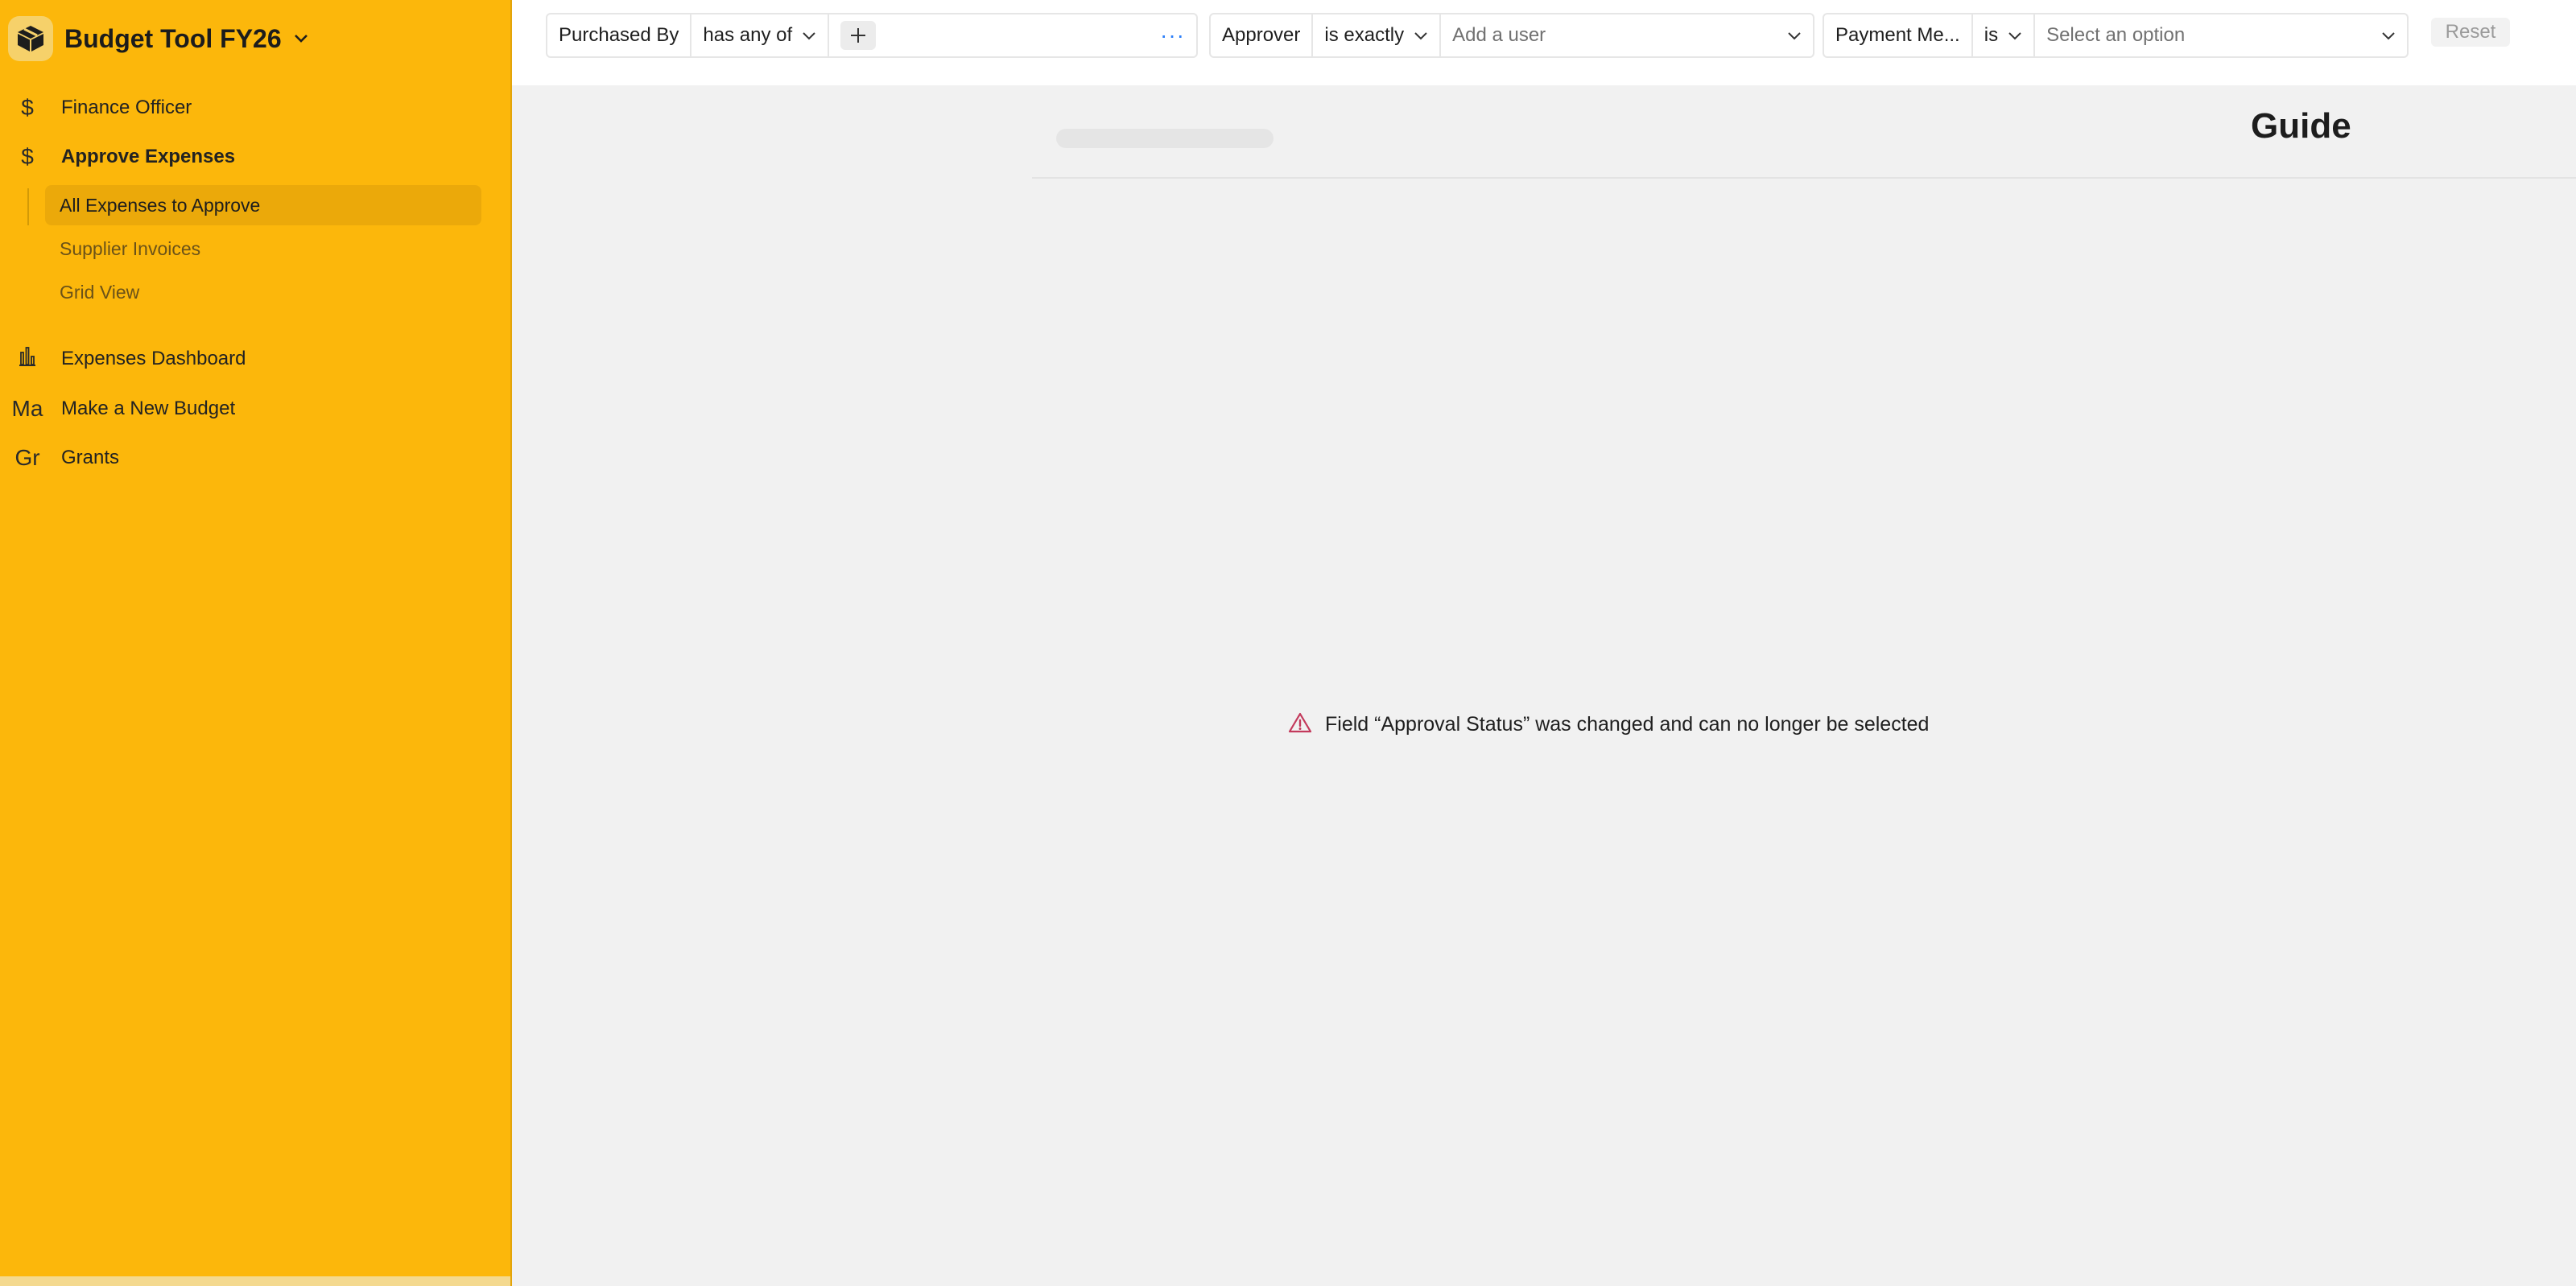  What do you see at coordinates (2470, 32) in the screenshot?
I see `reset-button: Reset` at bounding box center [2470, 32].